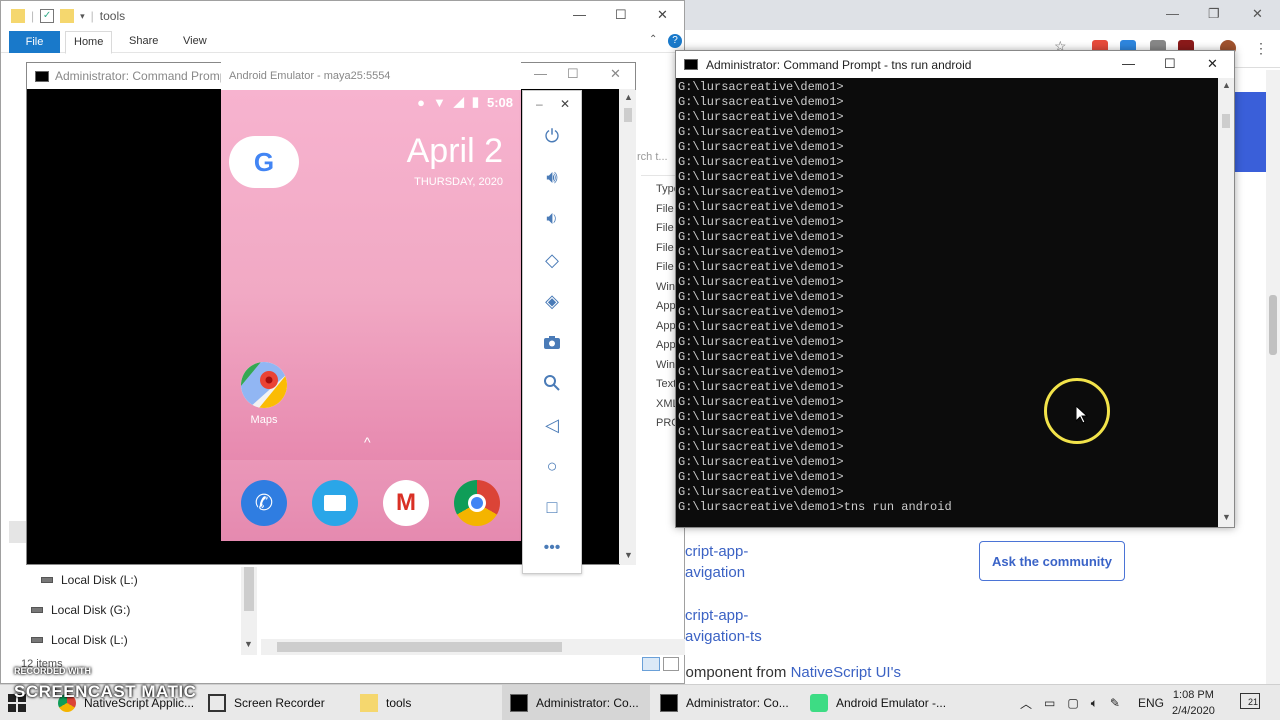 The width and height of the screenshot is (1280, 720). I want to click on maps-app: Maps, so click(264, 394).